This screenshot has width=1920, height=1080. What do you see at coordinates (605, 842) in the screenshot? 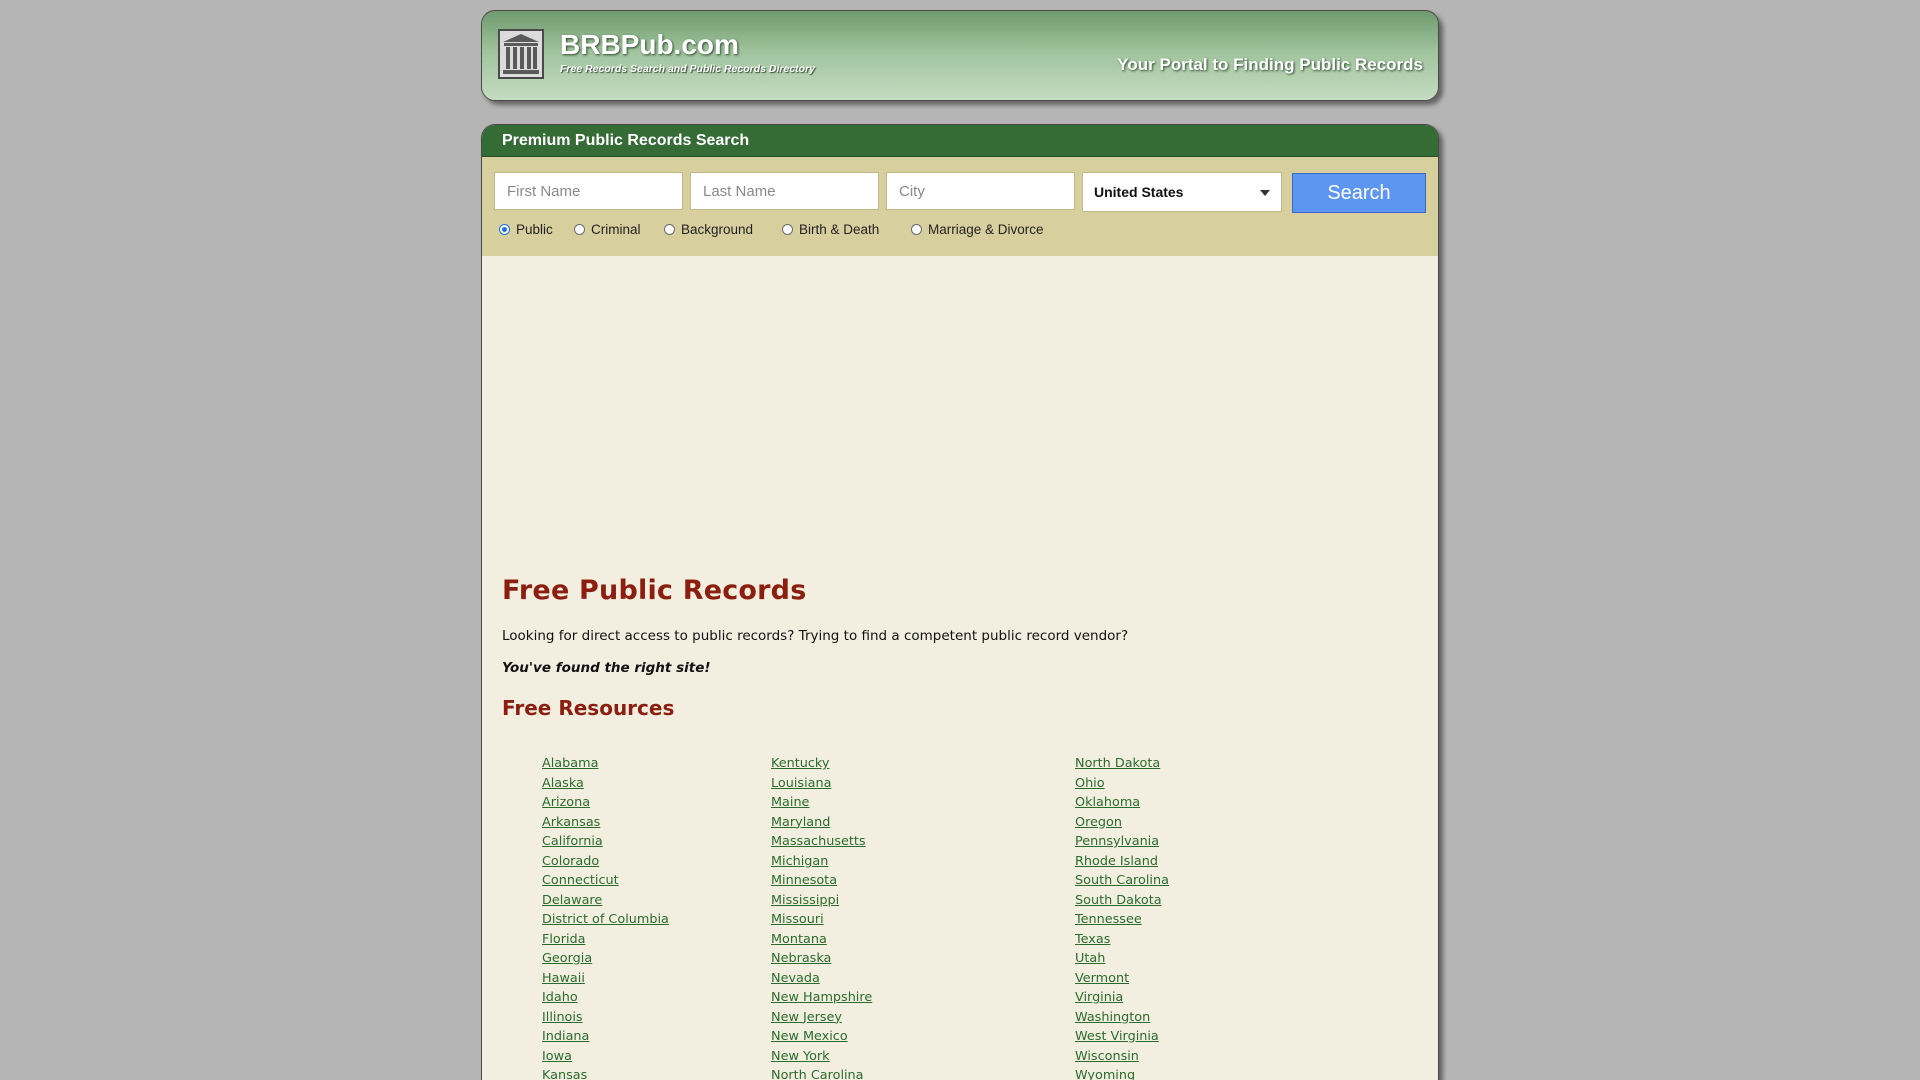
I see `state-link: California` at bounding box center [605, 842].